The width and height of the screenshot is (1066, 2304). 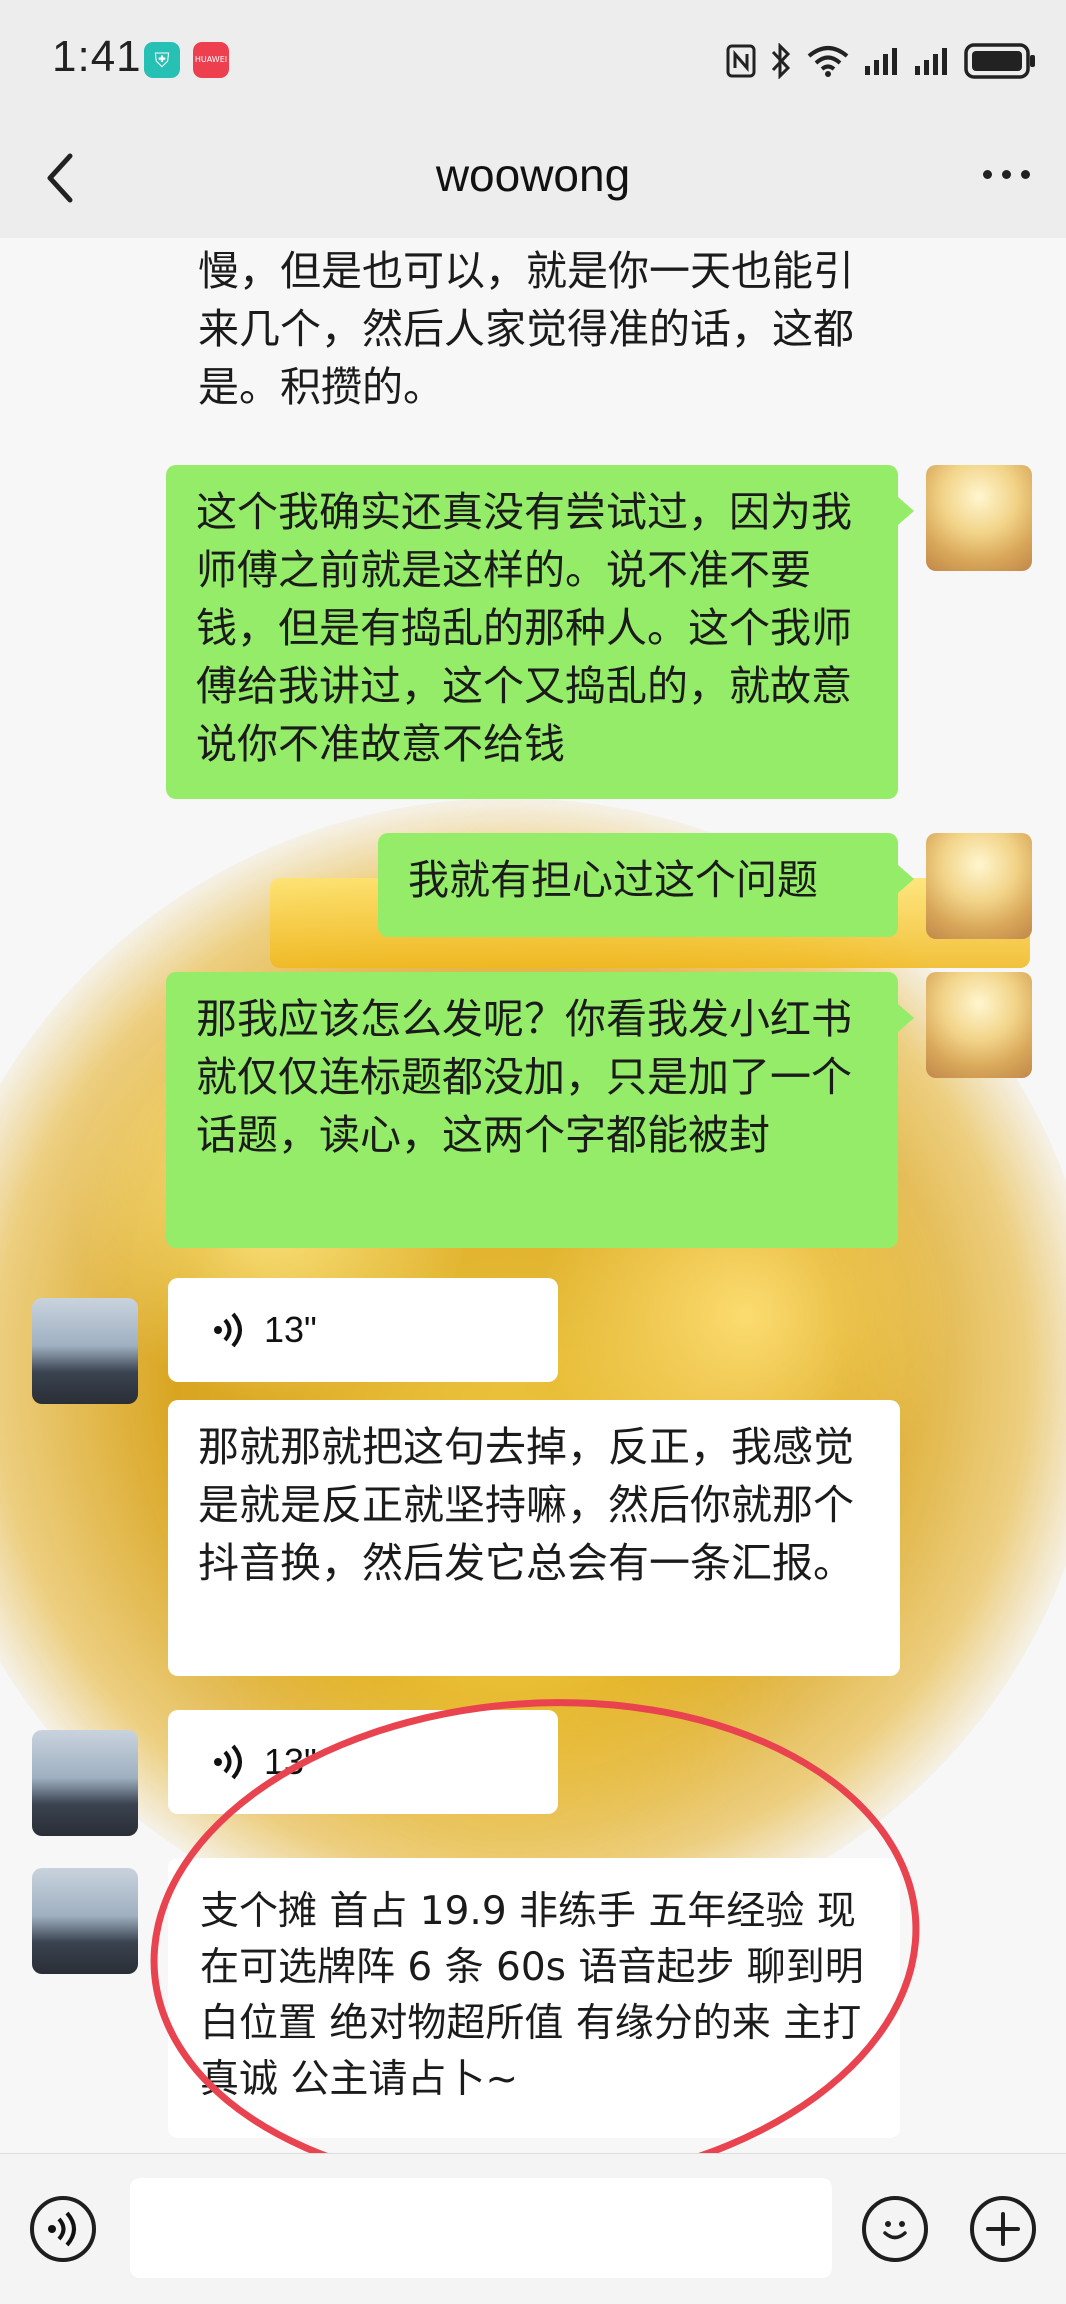 I want to click on signal-icon, so click(x=881, y=61).